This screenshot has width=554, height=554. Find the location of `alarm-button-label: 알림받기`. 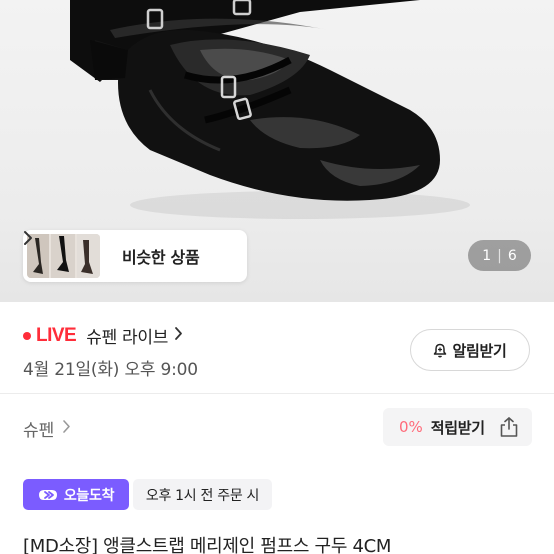

alarm-button-label: 알림받기 is located at coordinates (479, 350).